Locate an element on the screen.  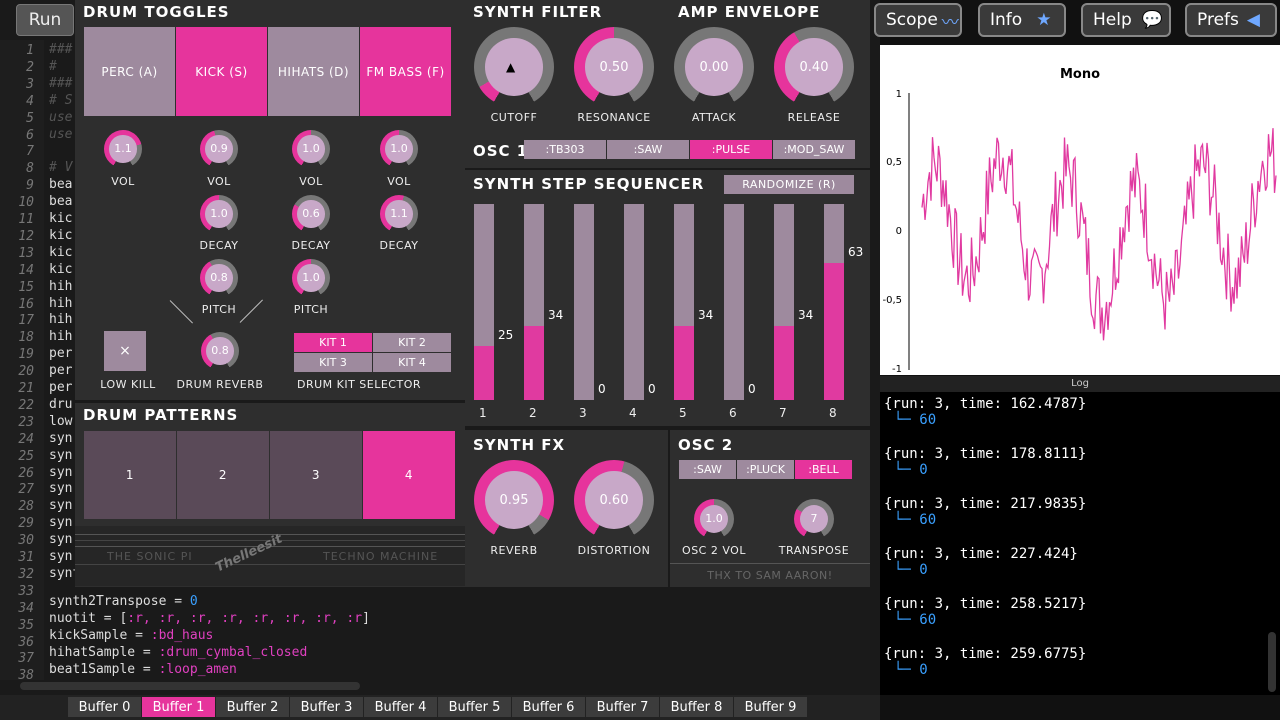
fx-knob: 0.60 is located at coordinates (614, 500).